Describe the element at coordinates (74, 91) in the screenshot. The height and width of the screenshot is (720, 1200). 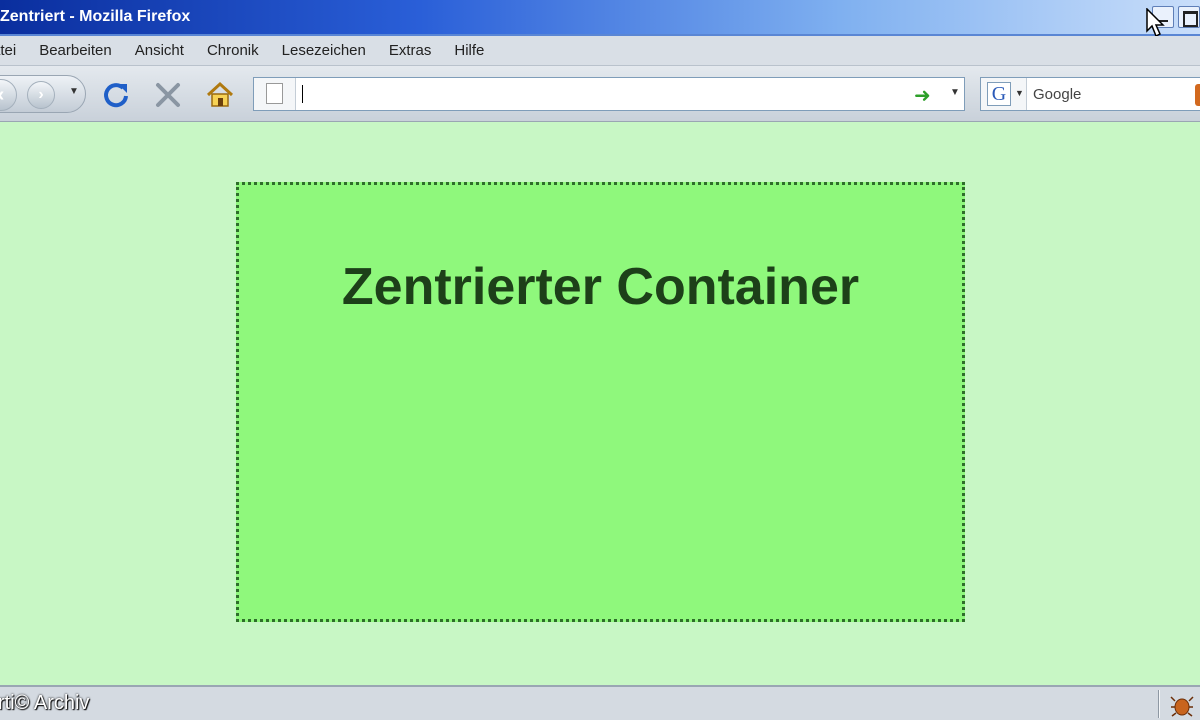
I see `history-dropdown-icon: ▼` at that location.